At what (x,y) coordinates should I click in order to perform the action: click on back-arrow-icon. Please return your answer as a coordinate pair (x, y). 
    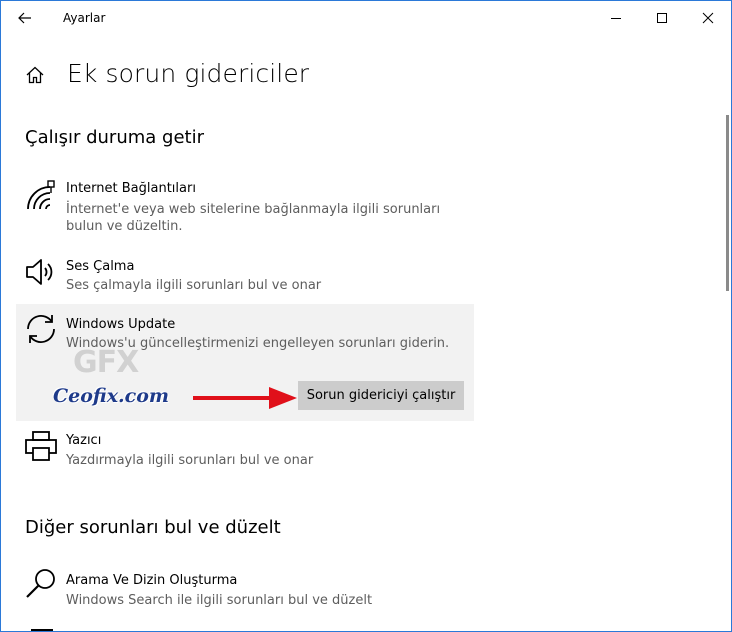
    Looking at the image, I should click on (24, 18).